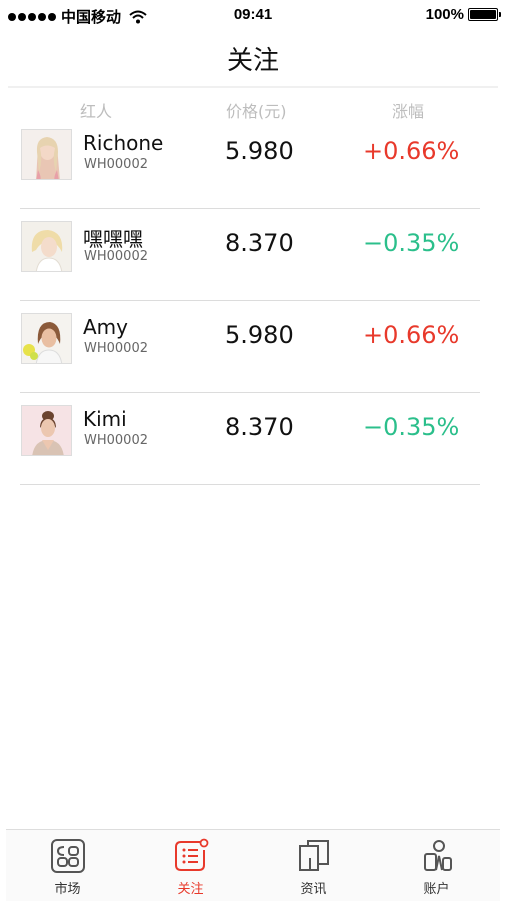  What do you see at coordinates (444, 14) in the screenshot?
I see `battery-percent: 100%` at bounding box center [444, 14].